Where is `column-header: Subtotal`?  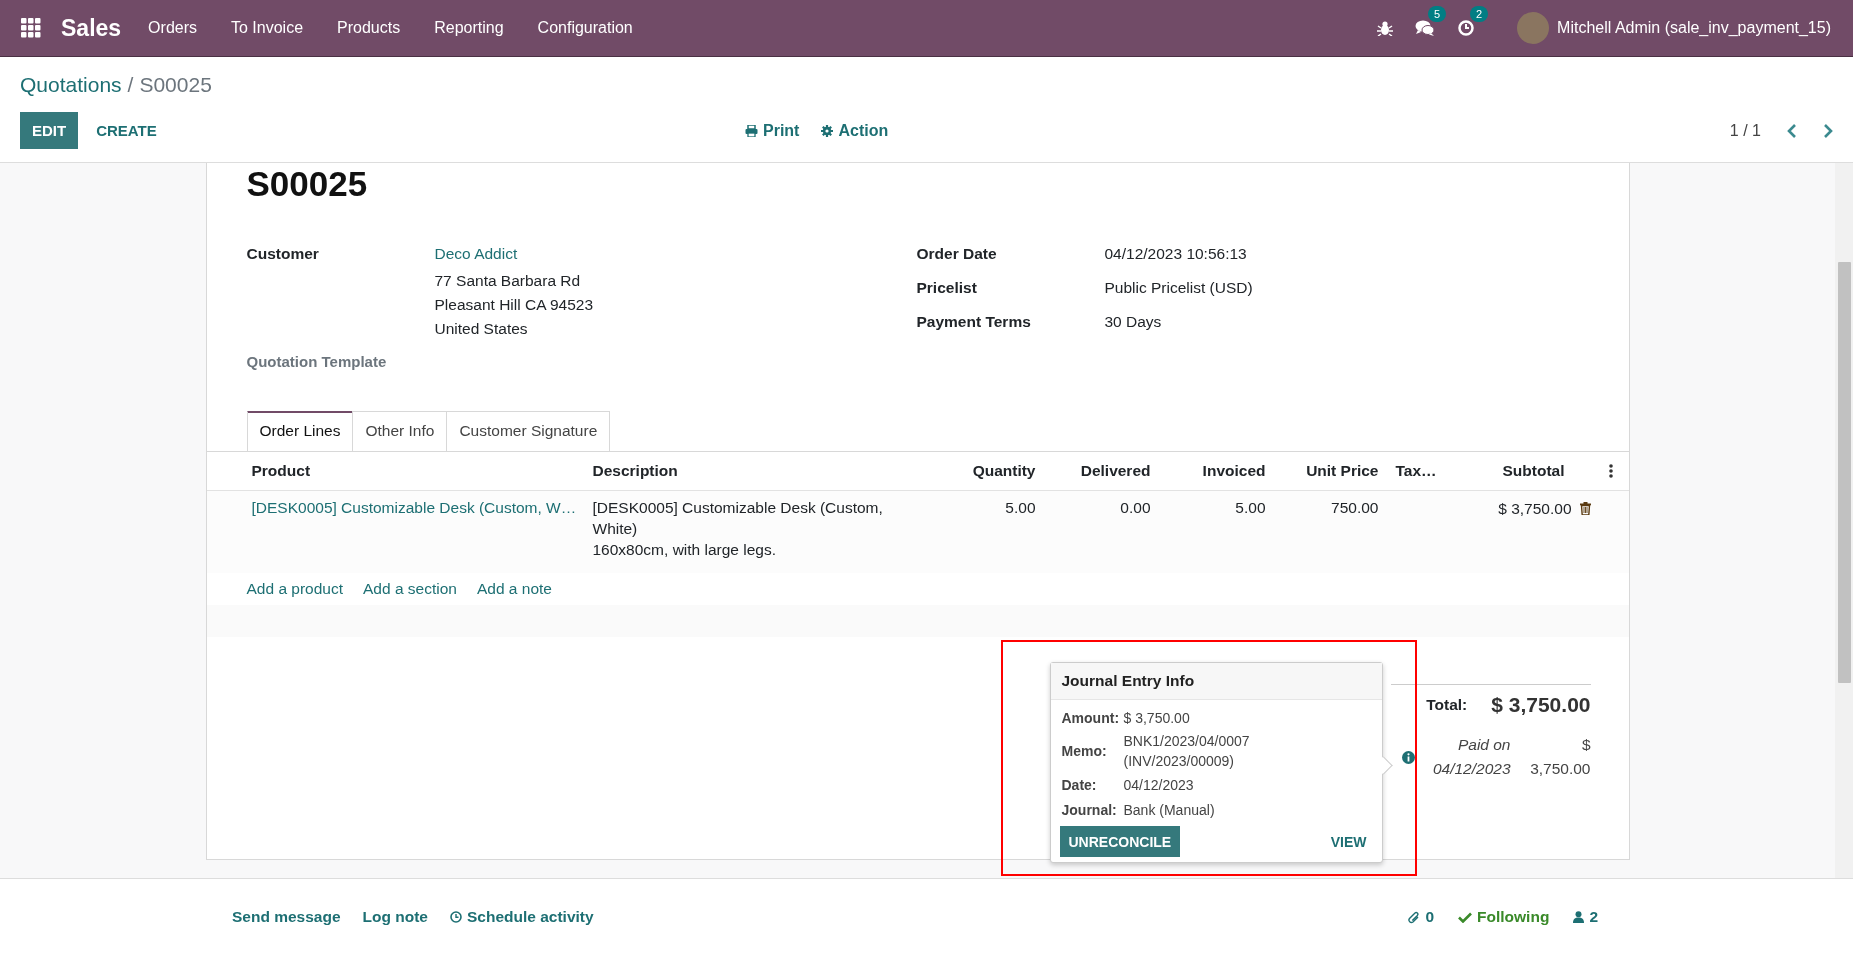
column-header: Subtotal is located at coordinates (1520, 471).